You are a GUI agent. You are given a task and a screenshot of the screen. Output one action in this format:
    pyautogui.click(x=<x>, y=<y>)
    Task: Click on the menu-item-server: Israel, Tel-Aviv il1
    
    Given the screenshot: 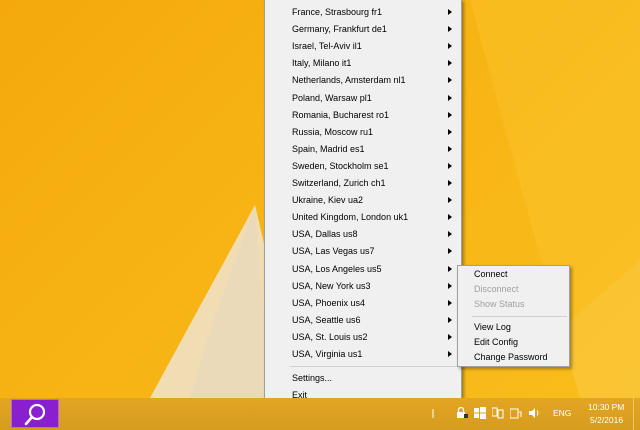 What is the action you would take?
    pyautogui.click(x=363, y=46)
    